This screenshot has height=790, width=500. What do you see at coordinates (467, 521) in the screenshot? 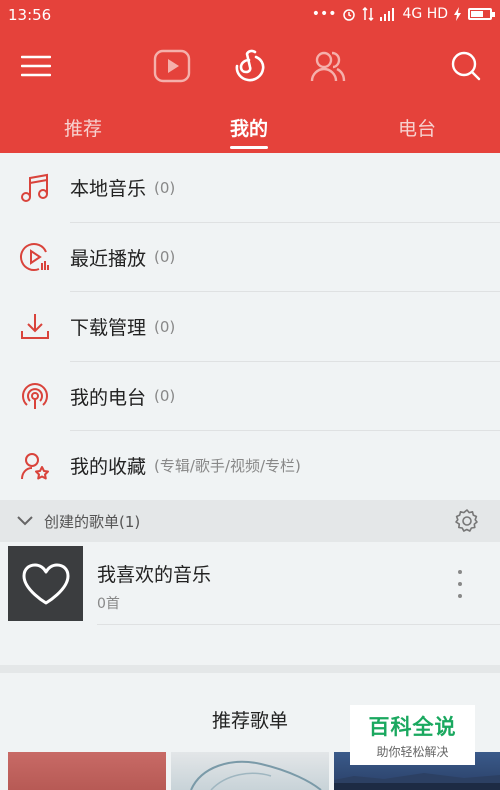
I see `gear-icon` at bounding box center [467, 521].